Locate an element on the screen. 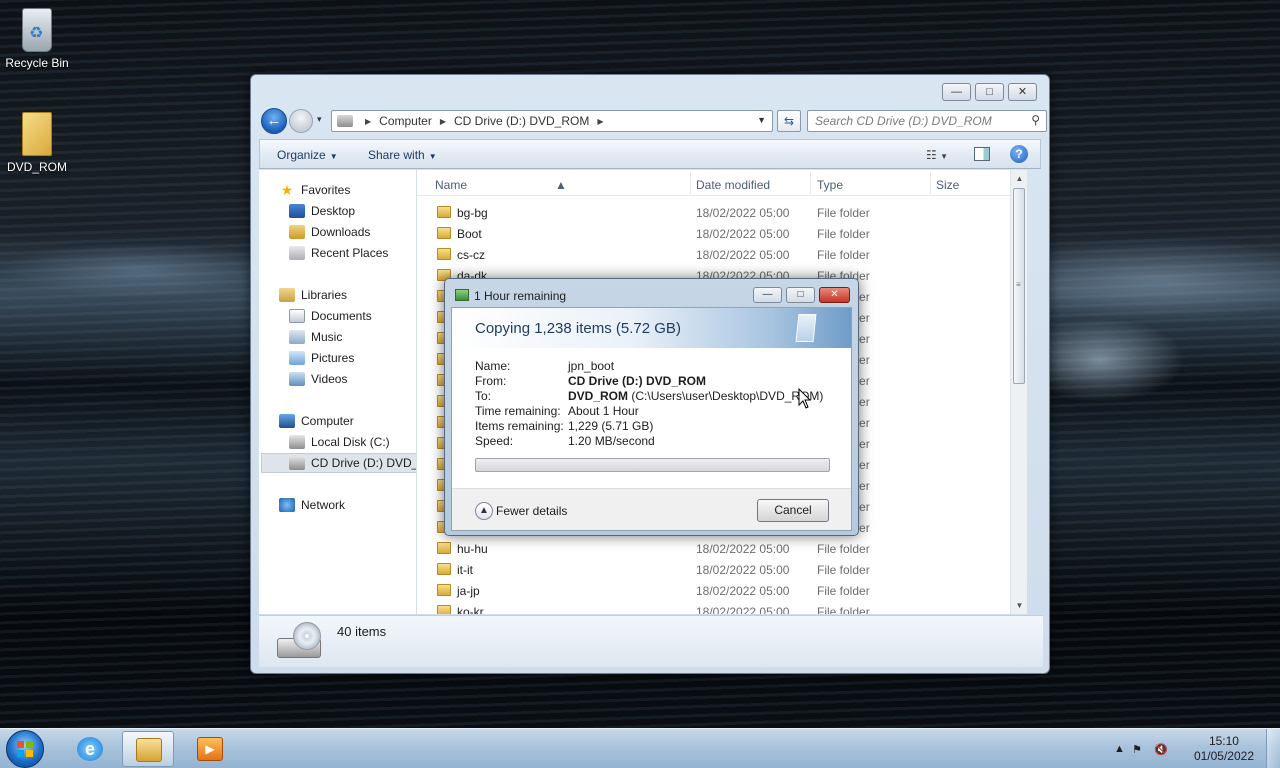  nav-videos: Videos is located at coordinates (318, 379).